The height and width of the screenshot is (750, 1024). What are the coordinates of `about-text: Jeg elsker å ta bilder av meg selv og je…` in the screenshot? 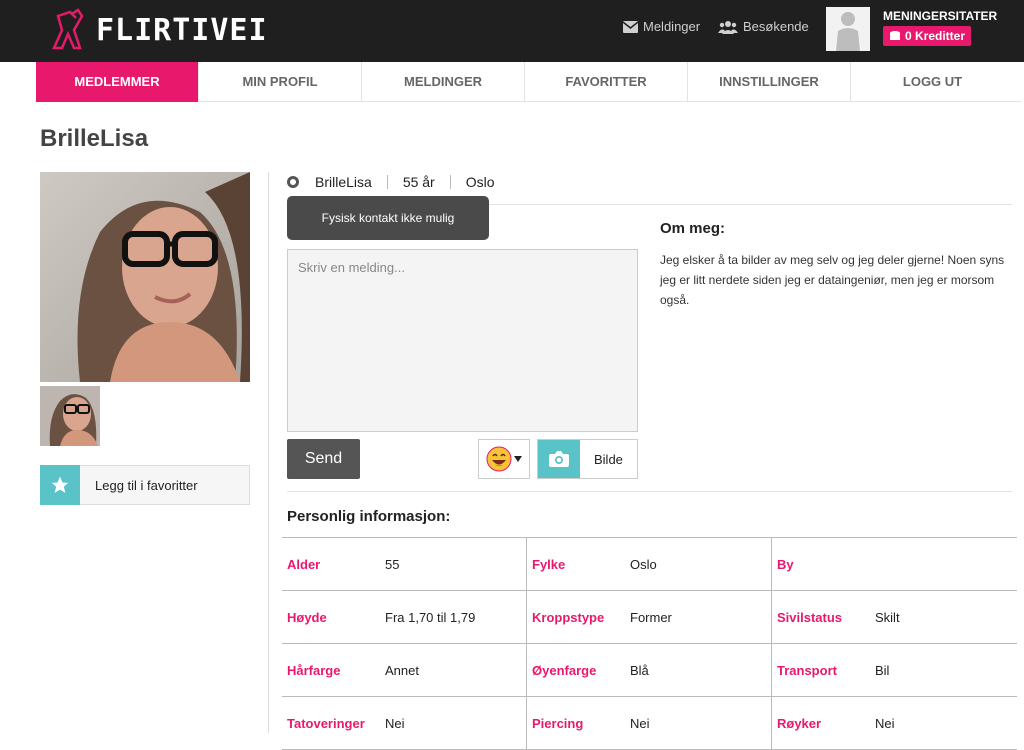 It's located at (832, 280).